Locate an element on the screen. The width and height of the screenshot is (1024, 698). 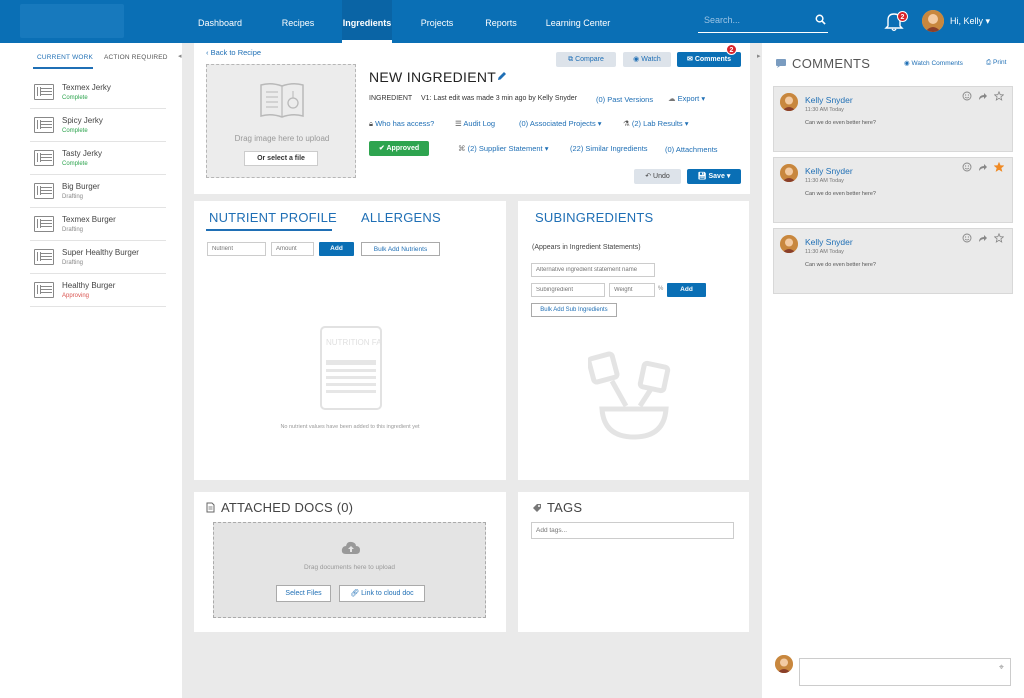
document-dropzone-text: Drag documents here to upload is located at coordinates (349, 567).